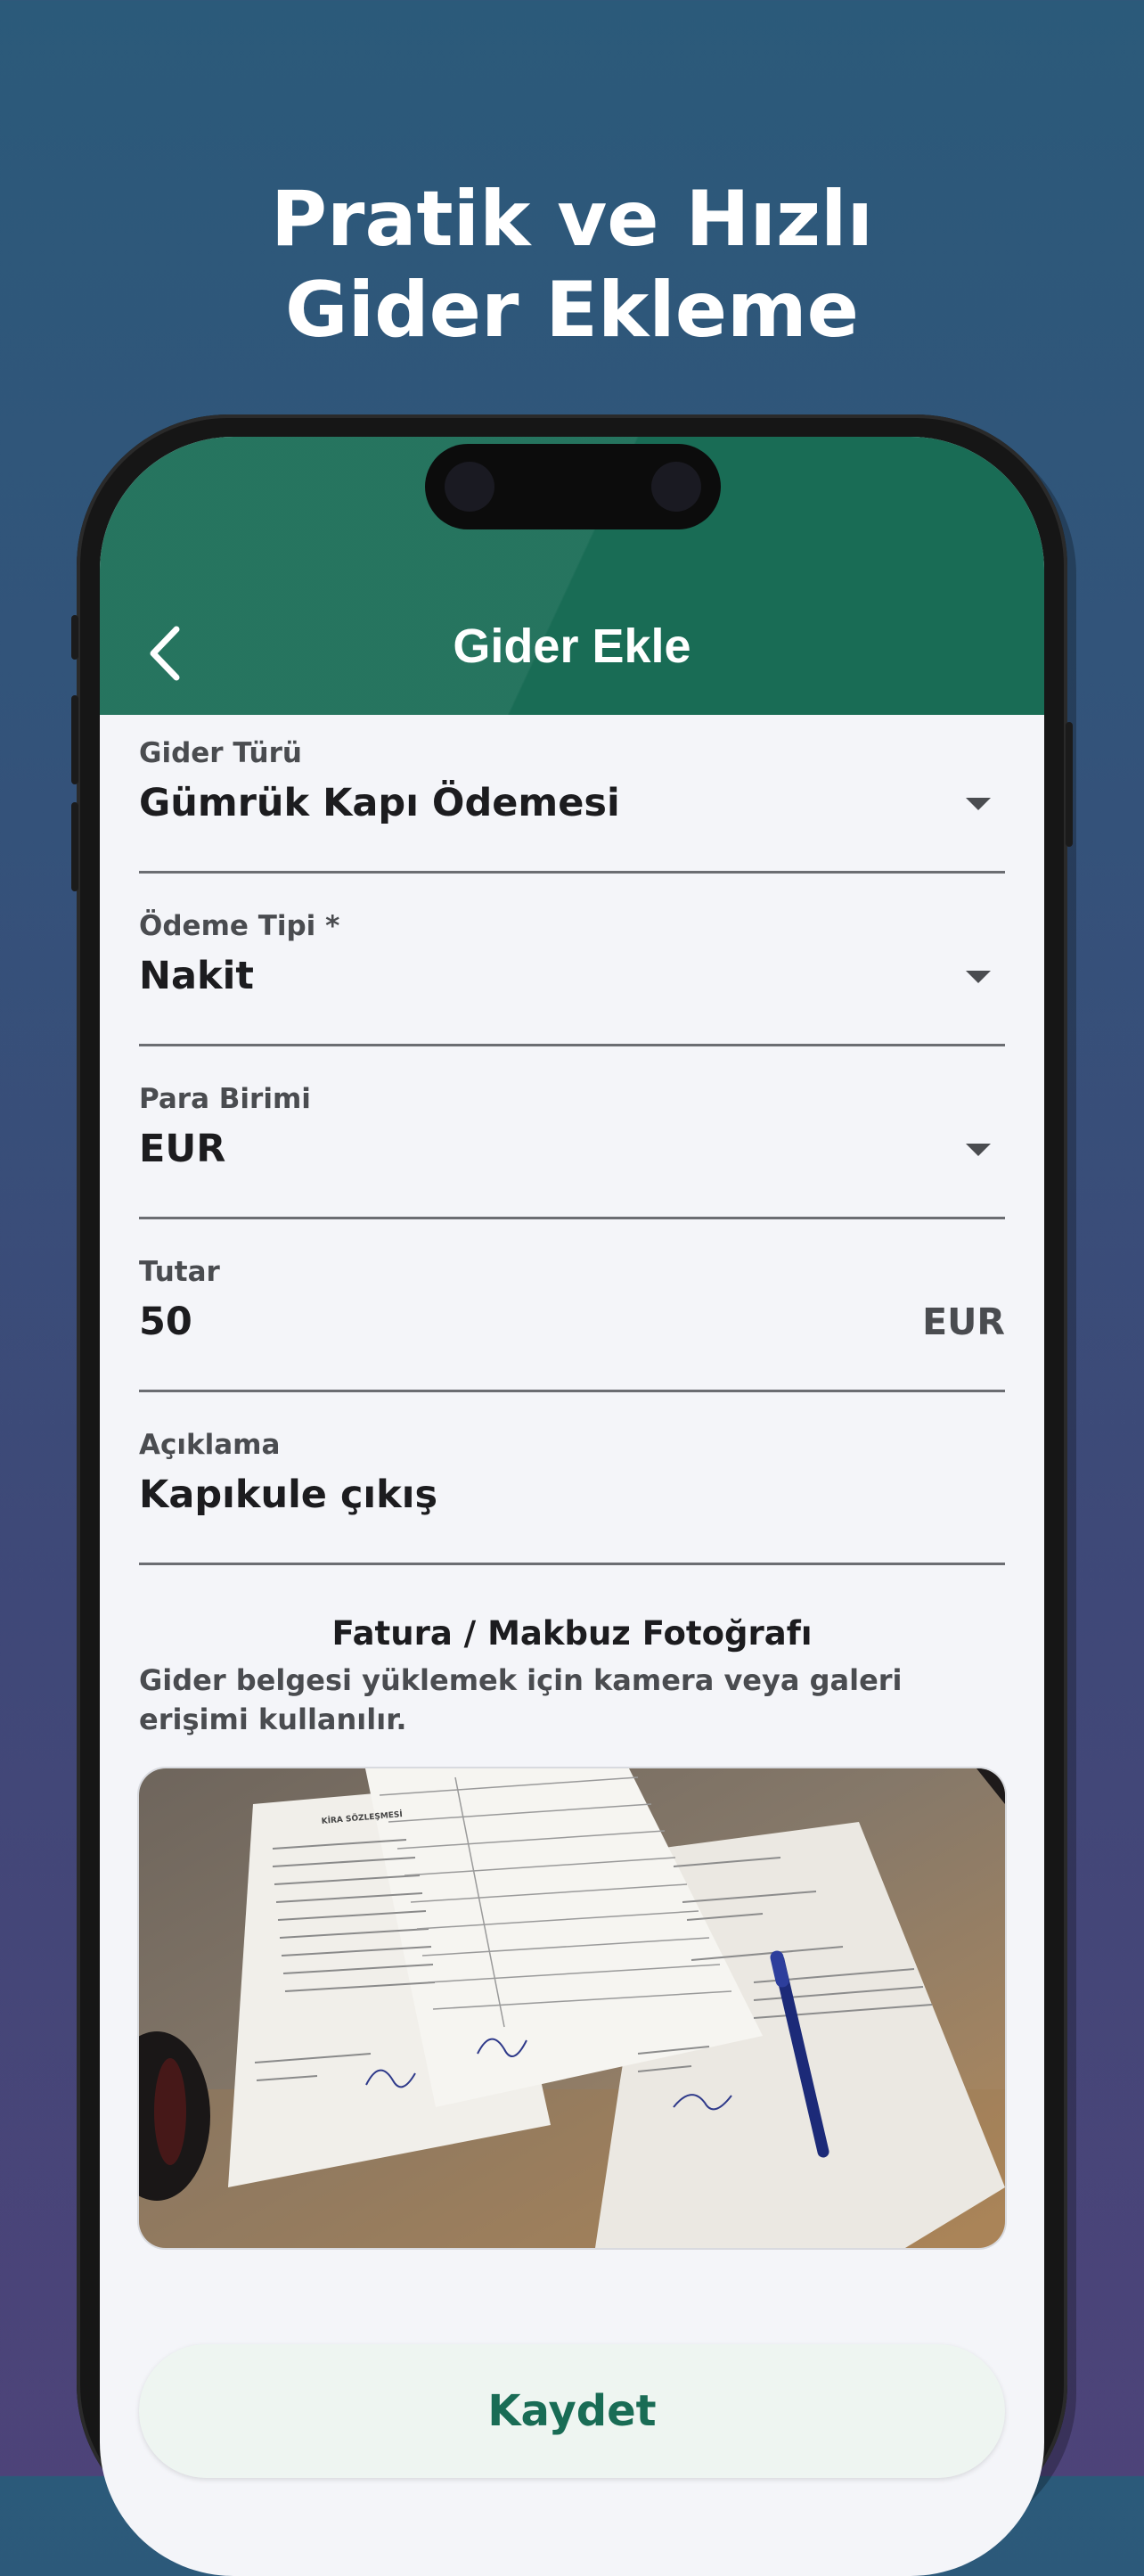  What do you see at coordinates (469, 487) in the screenshot?
I see `front-sensor-icon` at bounding box center [469, 487].